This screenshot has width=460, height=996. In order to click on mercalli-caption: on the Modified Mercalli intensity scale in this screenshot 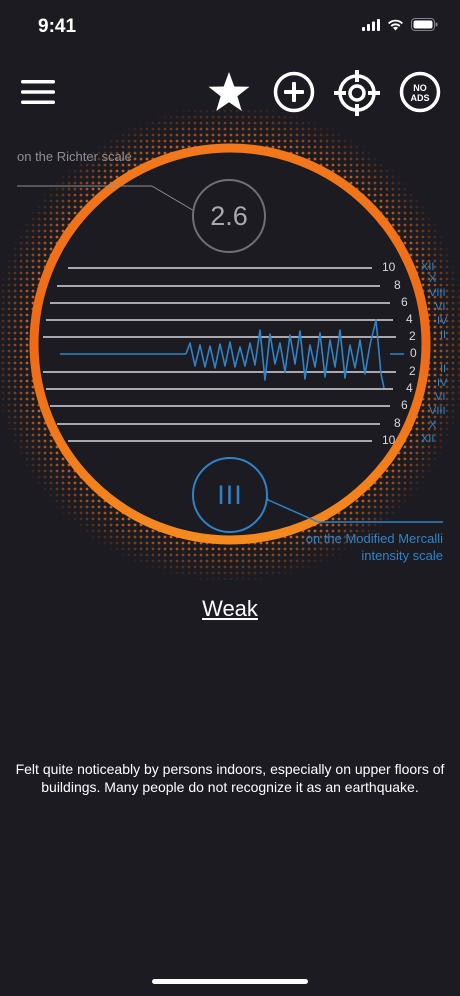, I will do `click(374, 547)`.